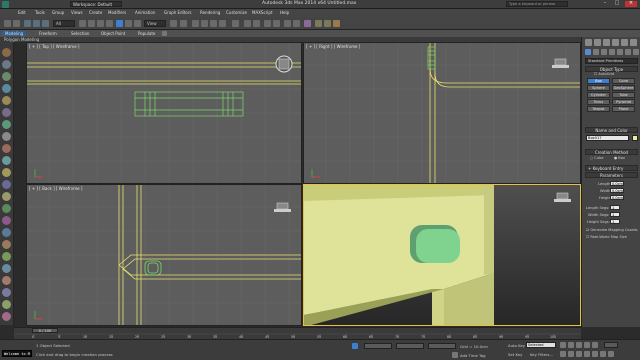 Image resolution: width=640 pixels, height=360 pixels. Describe the element at coordinates (624, 42) in the screenshot. I see `display-tab-icon` at that location.